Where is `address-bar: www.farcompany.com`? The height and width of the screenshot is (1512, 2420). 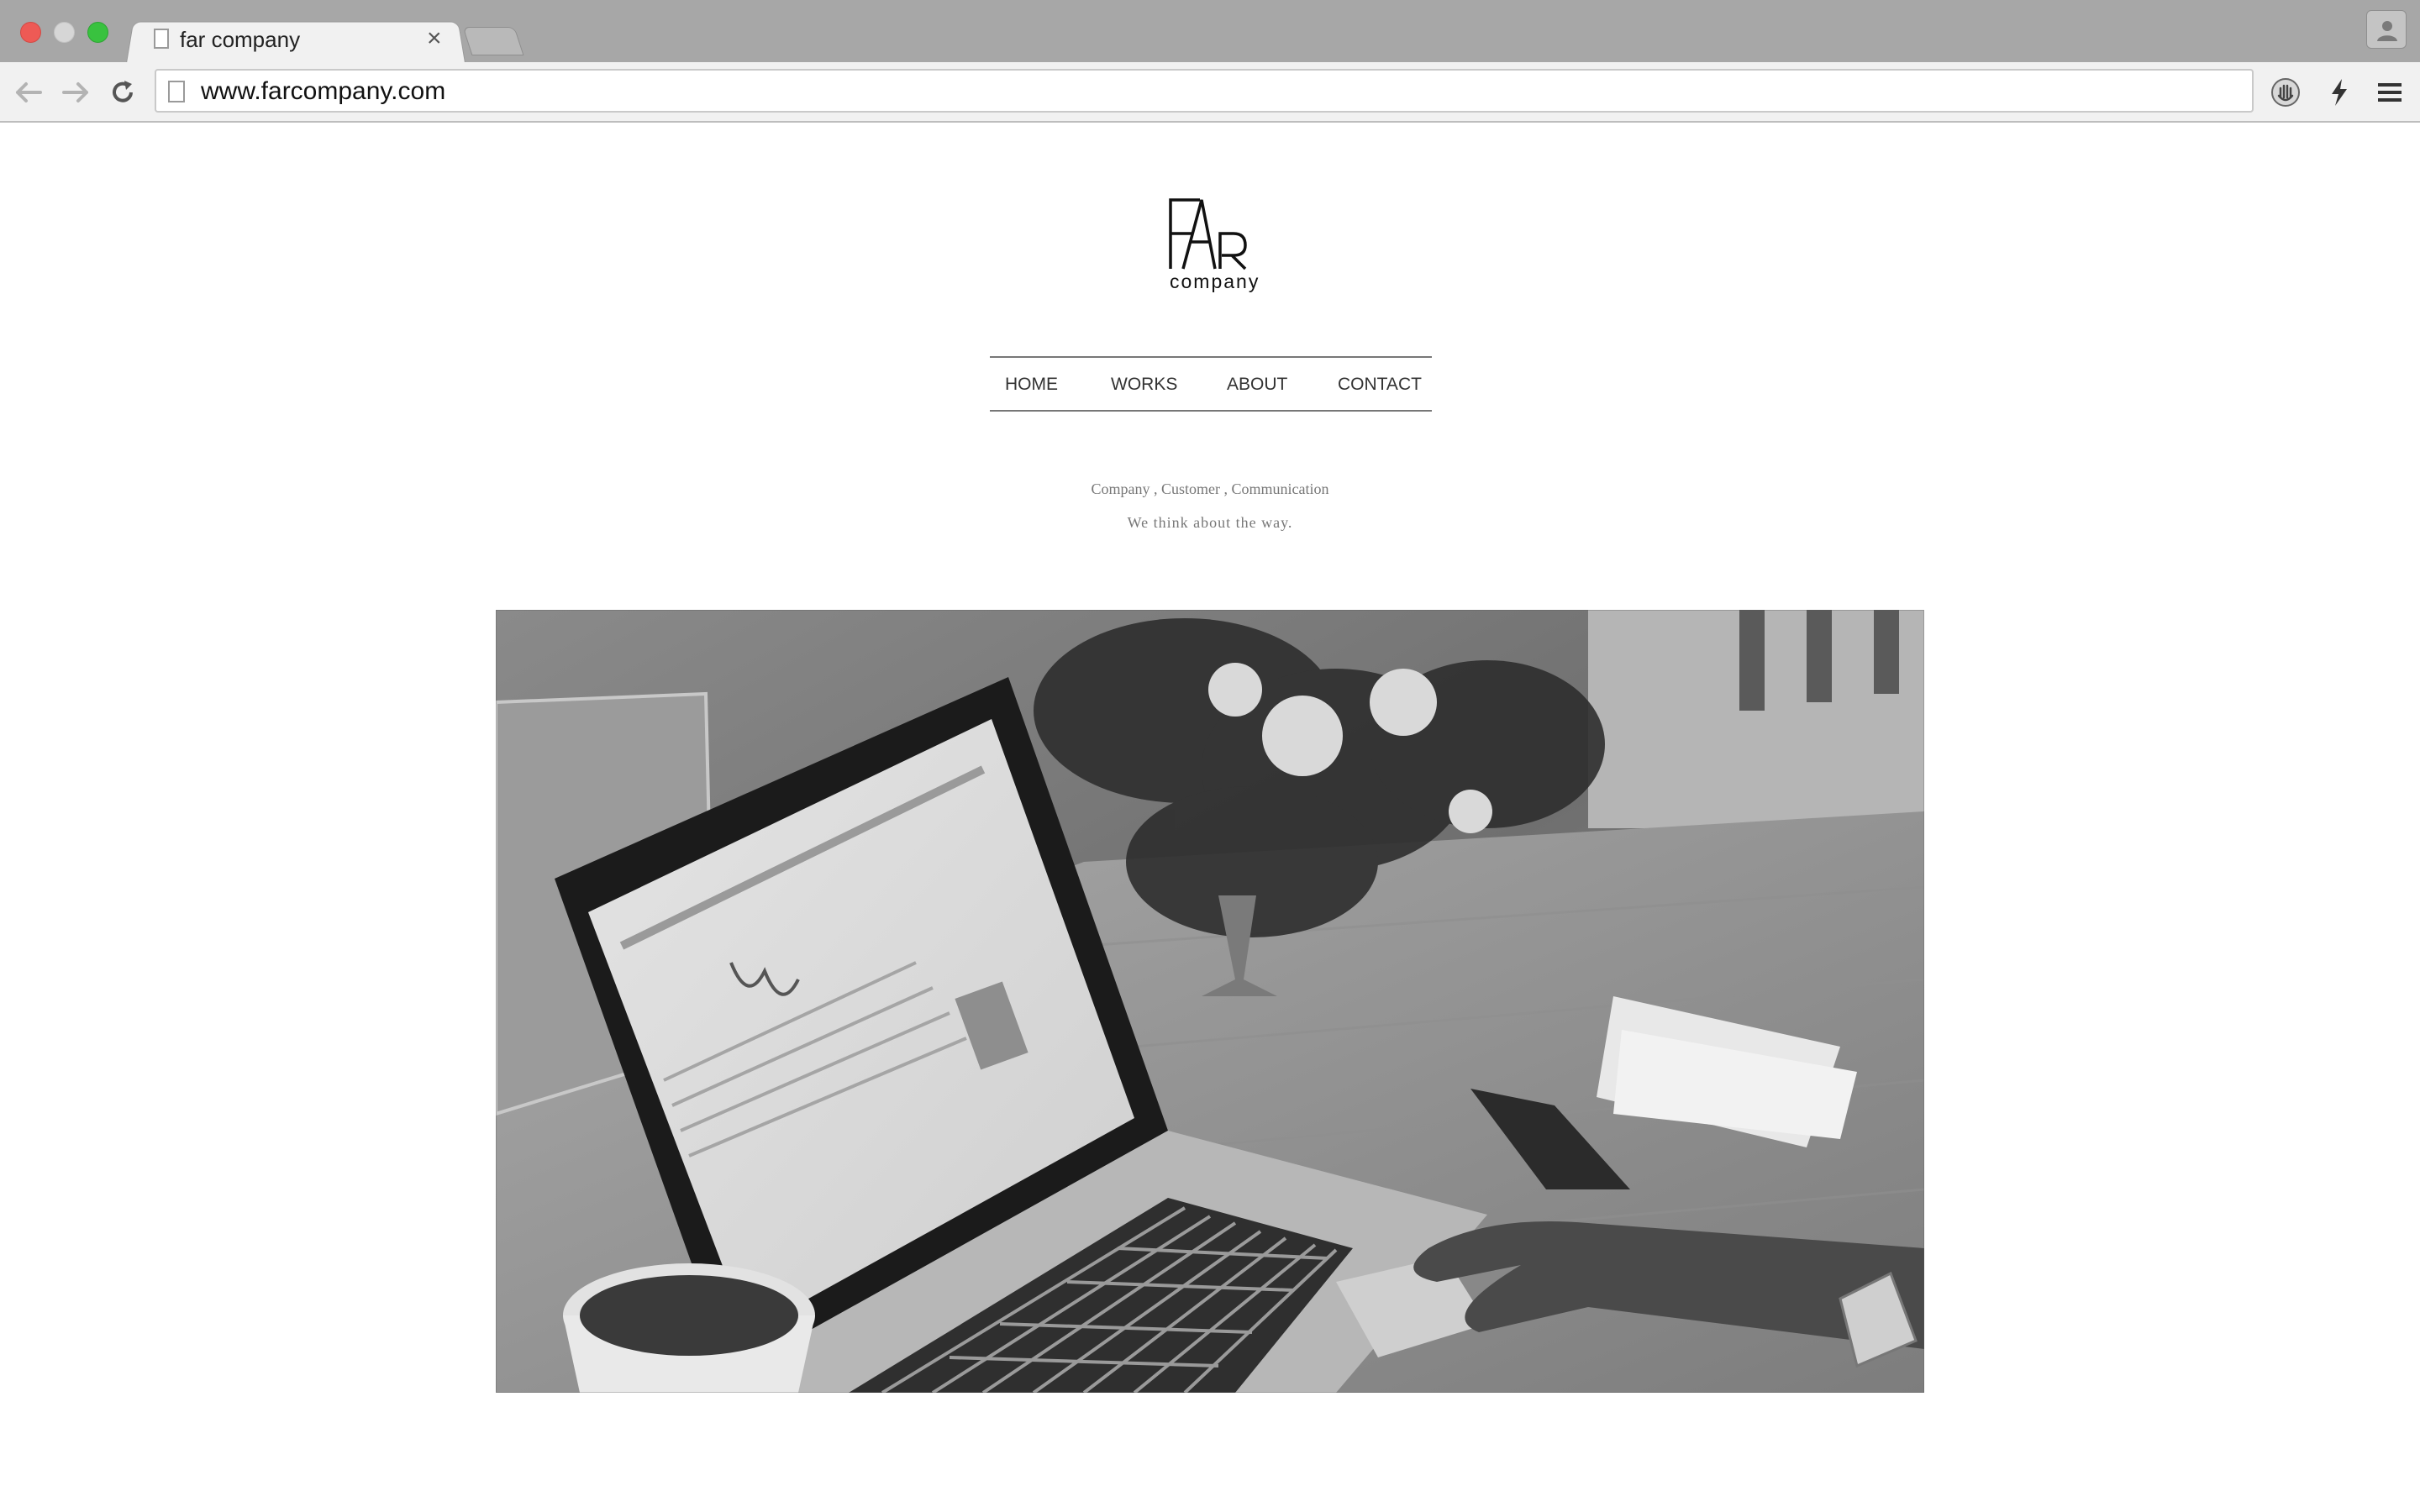 address-bar: www.farcompany.com is located at coordinates (1204, 91).